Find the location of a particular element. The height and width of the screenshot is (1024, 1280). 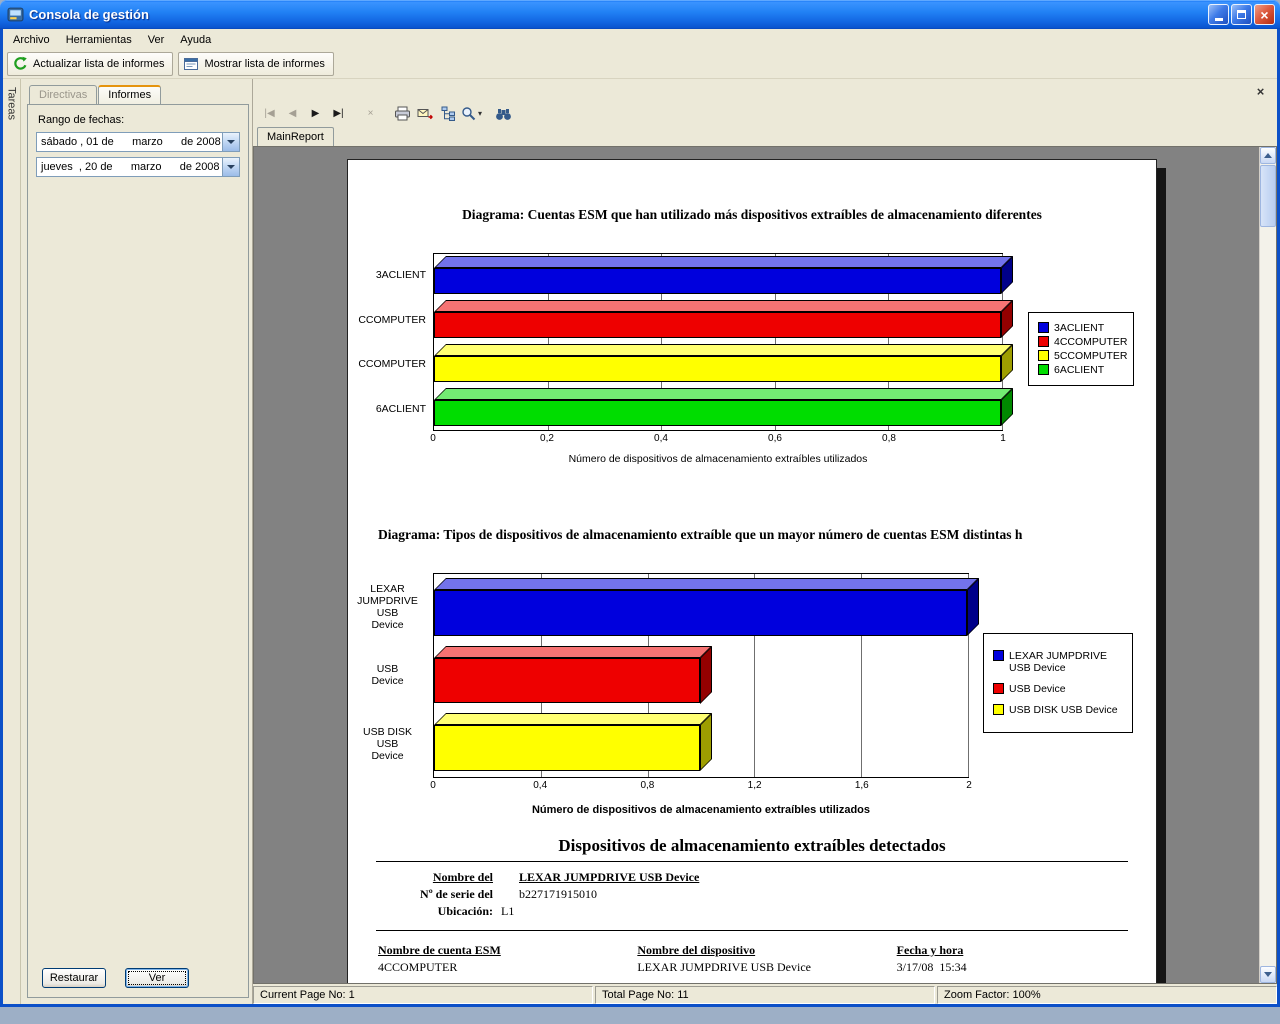

restore-button: Restaurar is located at coordinates (74, 978).